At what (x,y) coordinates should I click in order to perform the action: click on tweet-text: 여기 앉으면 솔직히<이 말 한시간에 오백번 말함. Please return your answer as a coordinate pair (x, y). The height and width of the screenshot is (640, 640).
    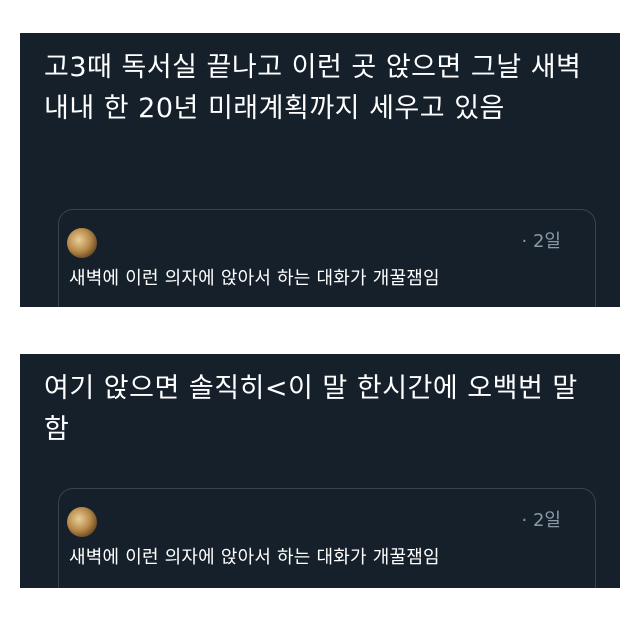
    Looking at the image, I should click on (311, 409).